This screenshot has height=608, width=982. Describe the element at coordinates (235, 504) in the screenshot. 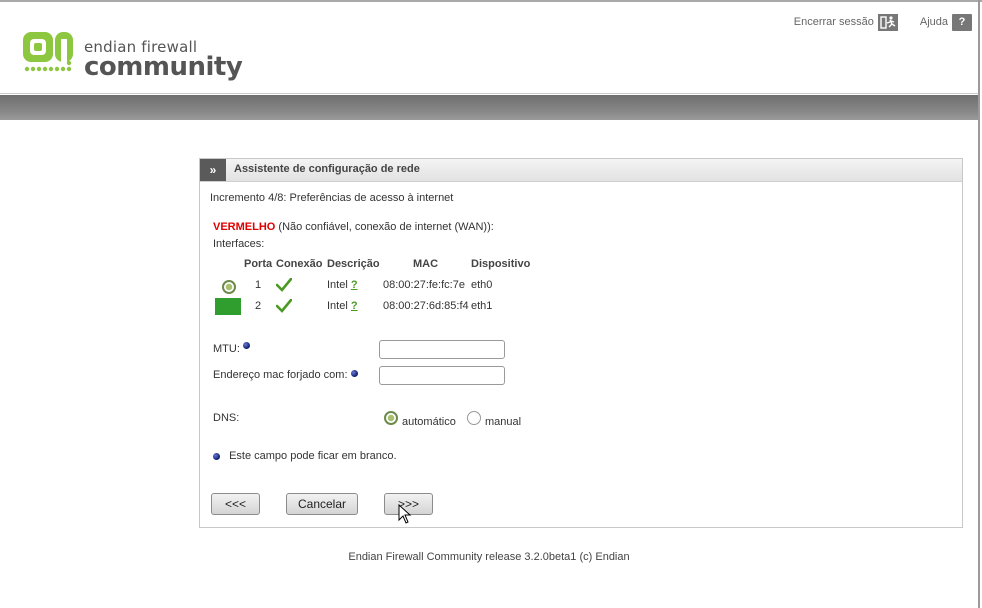

I see `back-button: <<<` at that location.